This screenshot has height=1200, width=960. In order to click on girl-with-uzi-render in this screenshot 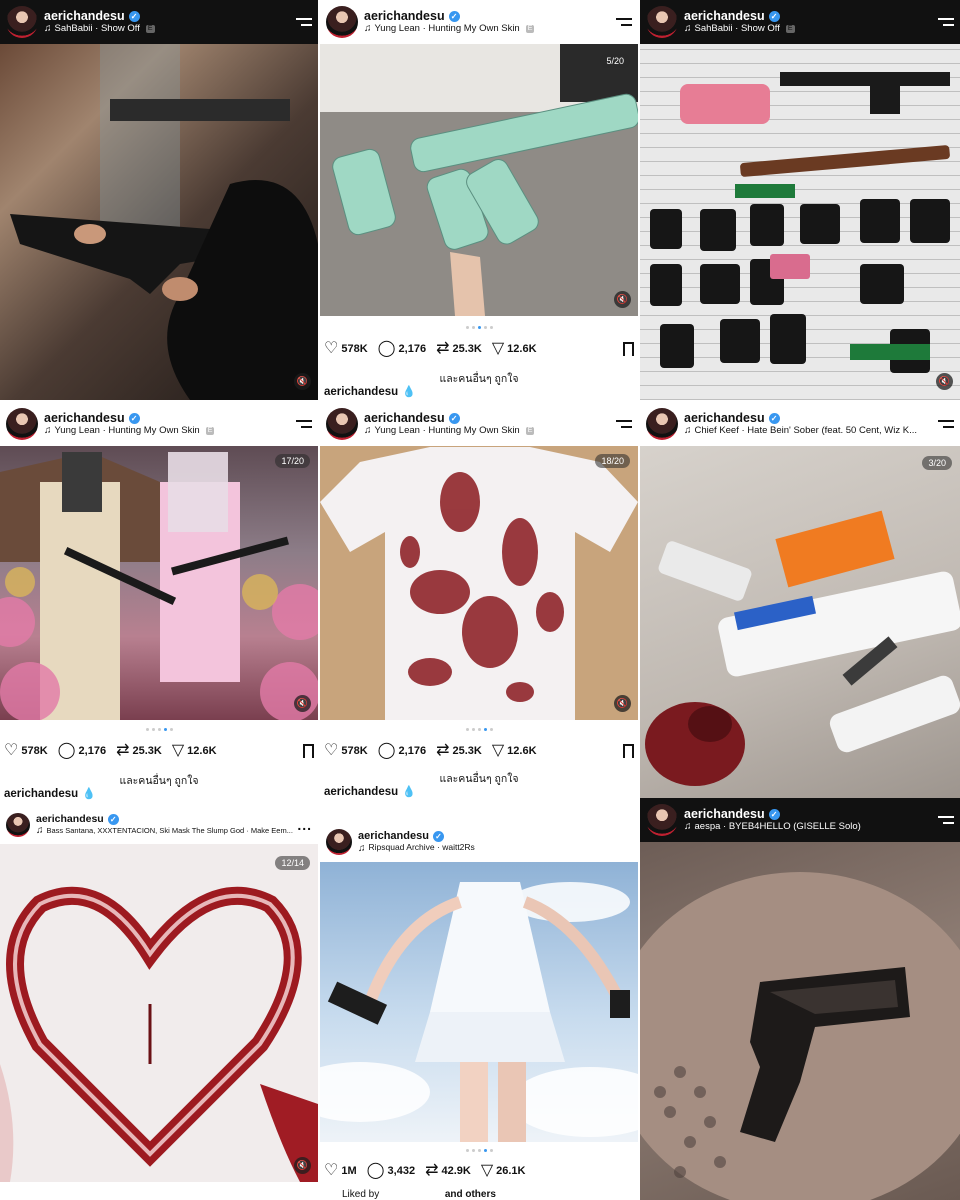, I will do `click(479, 1012)`.